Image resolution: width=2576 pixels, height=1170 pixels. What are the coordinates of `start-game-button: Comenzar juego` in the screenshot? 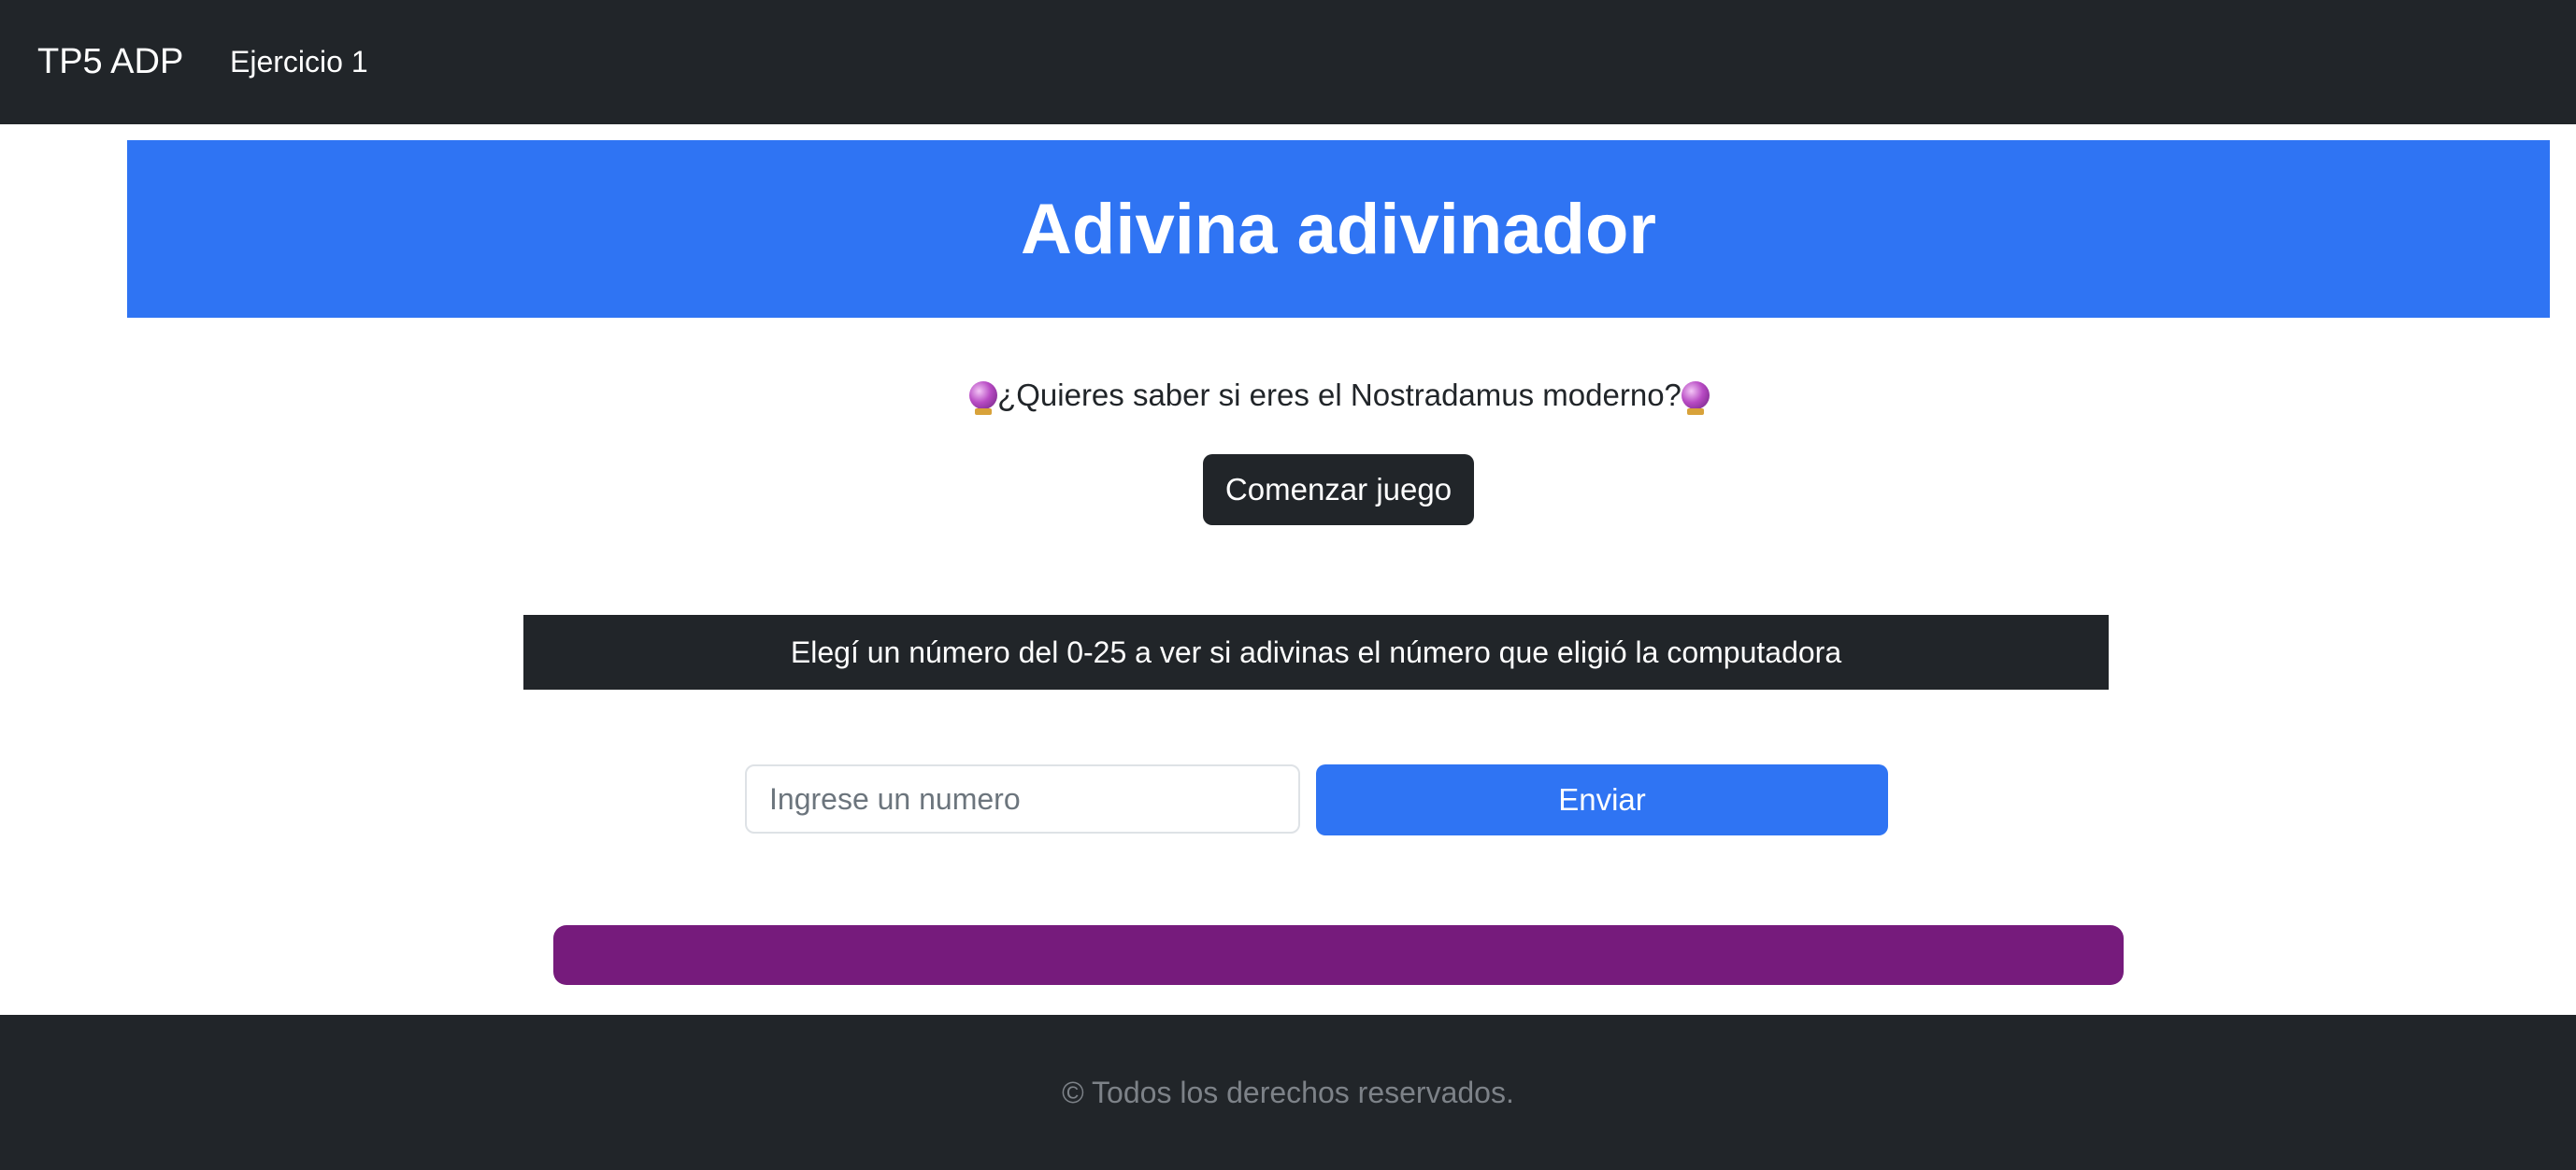 It's located at (1338, 489).